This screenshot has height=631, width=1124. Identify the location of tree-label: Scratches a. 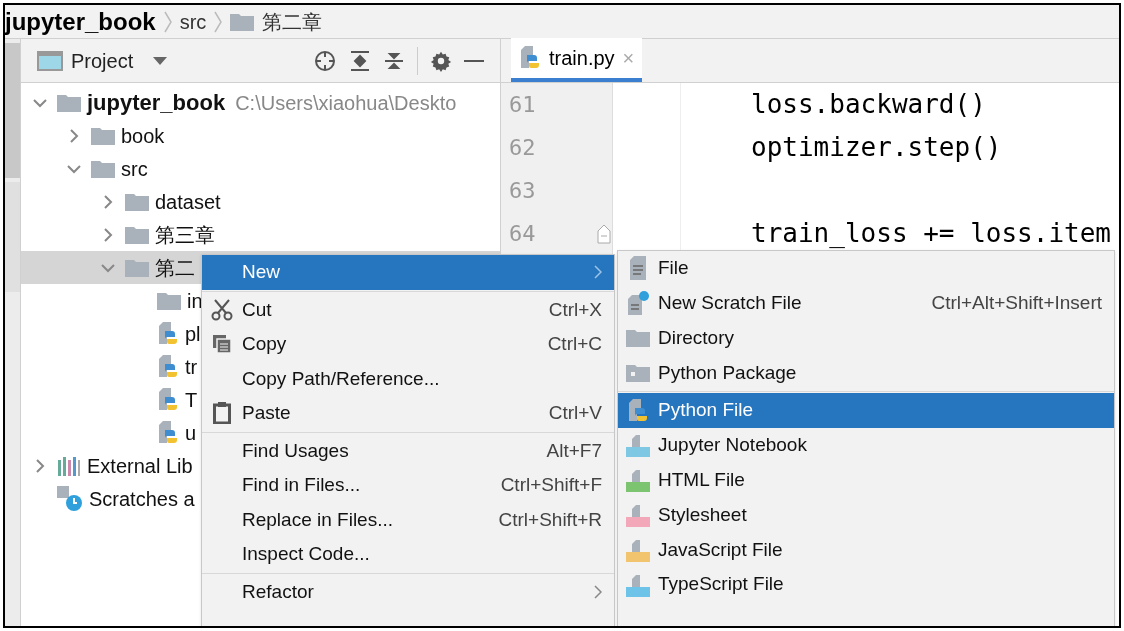
(142, 499).